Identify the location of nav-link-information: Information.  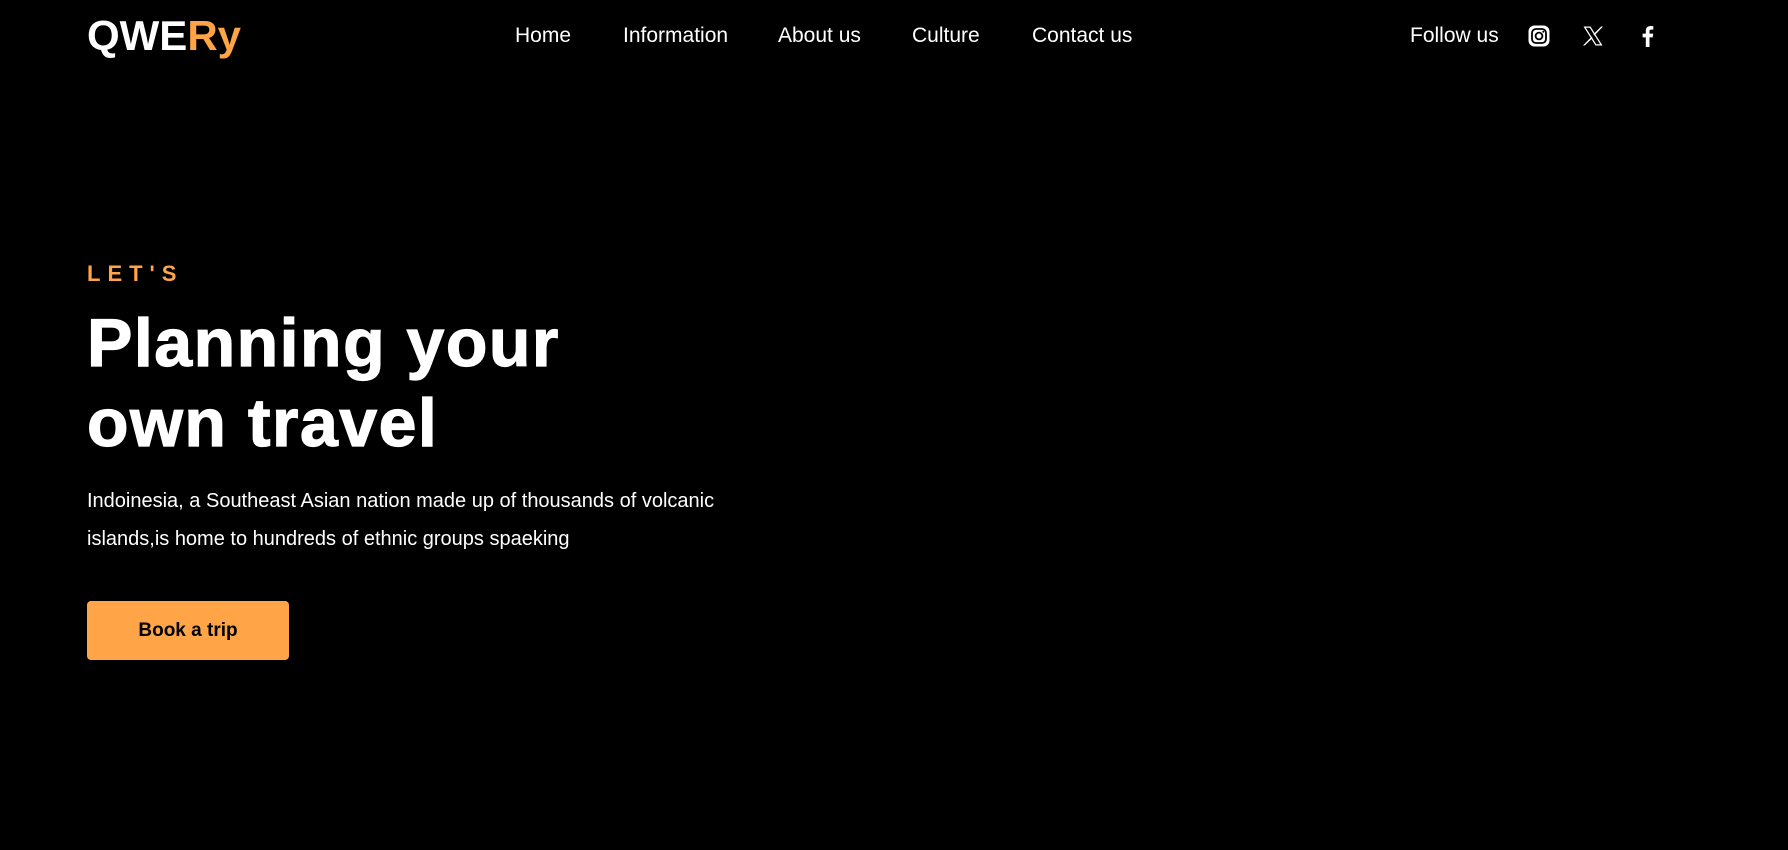
(675, 36).